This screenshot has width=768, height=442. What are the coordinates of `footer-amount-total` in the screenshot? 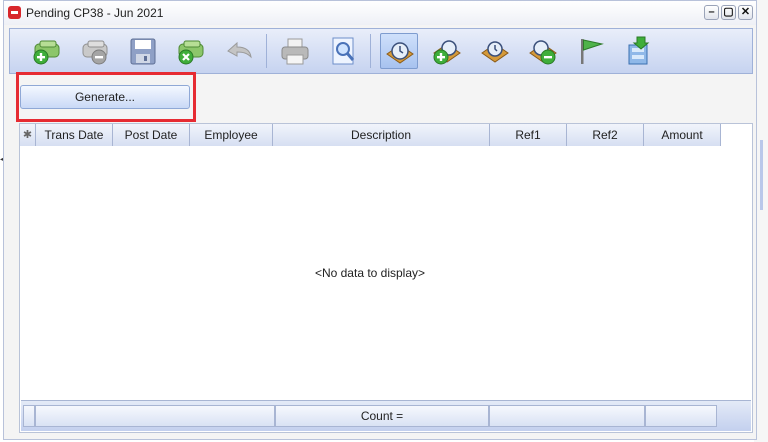 It's located at (681, 416).